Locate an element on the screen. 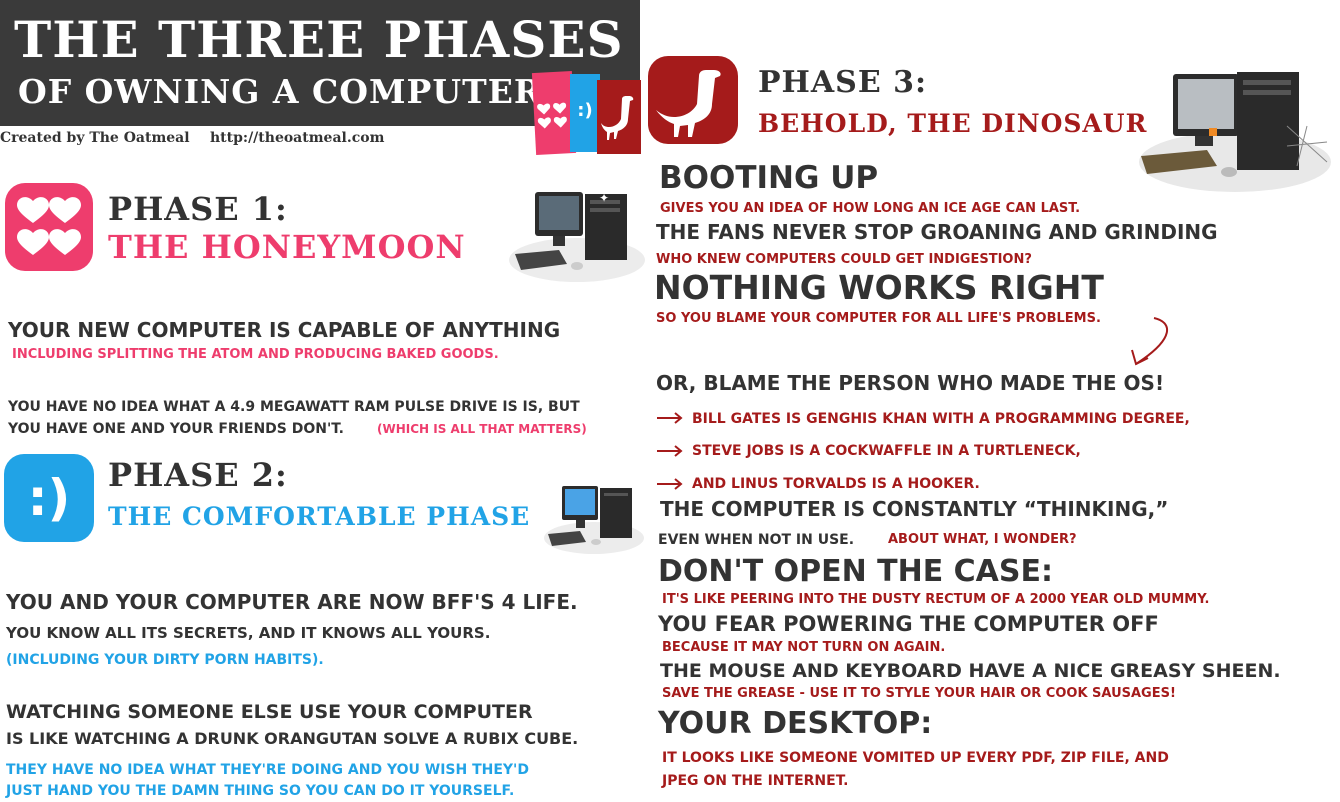  phase3-fear: YOU FEAR POWERING THE COMPUTER OFF is located at coordinates (908, 624).